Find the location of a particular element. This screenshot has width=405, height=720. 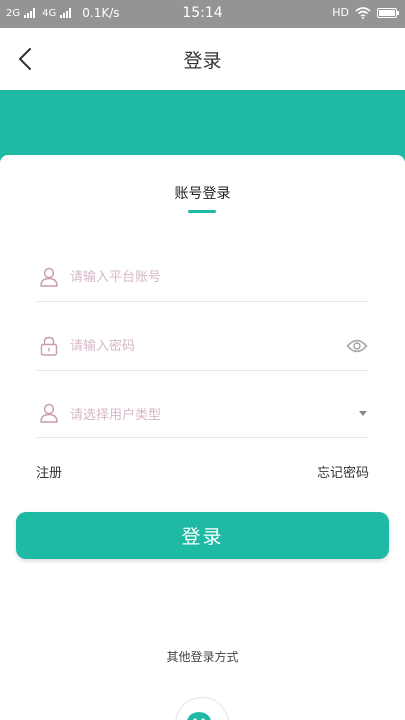

password-field is located at coordinates (202, 346).